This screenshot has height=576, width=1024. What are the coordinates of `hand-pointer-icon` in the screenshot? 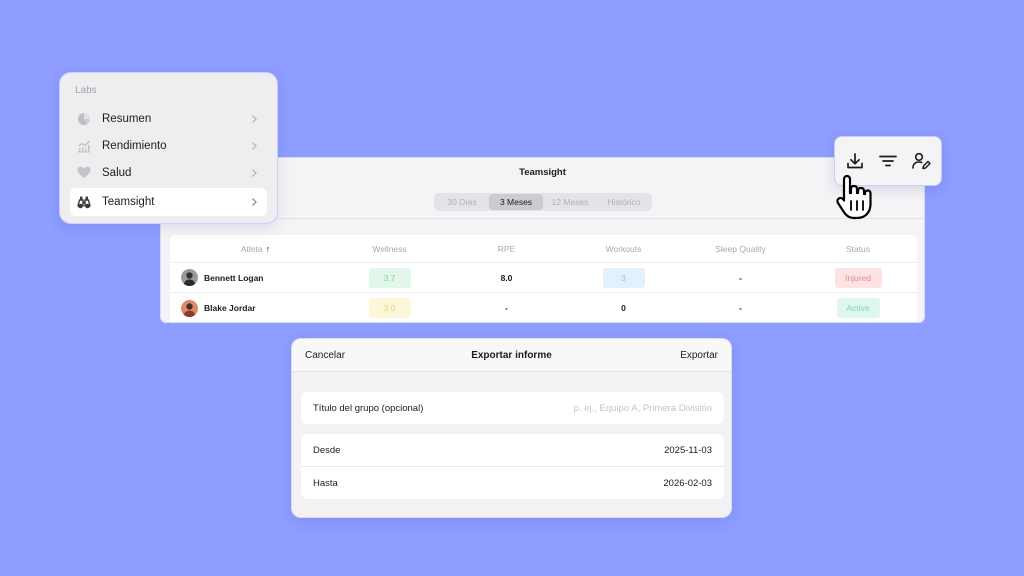 It's located at (854, 197).